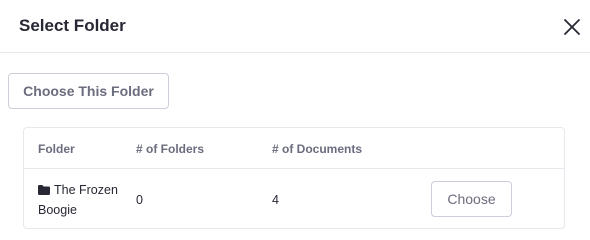 This screenshot has width=590, height=240. I want to click on folder-name-cell: The Frozen Boogie, so click(83, 200).